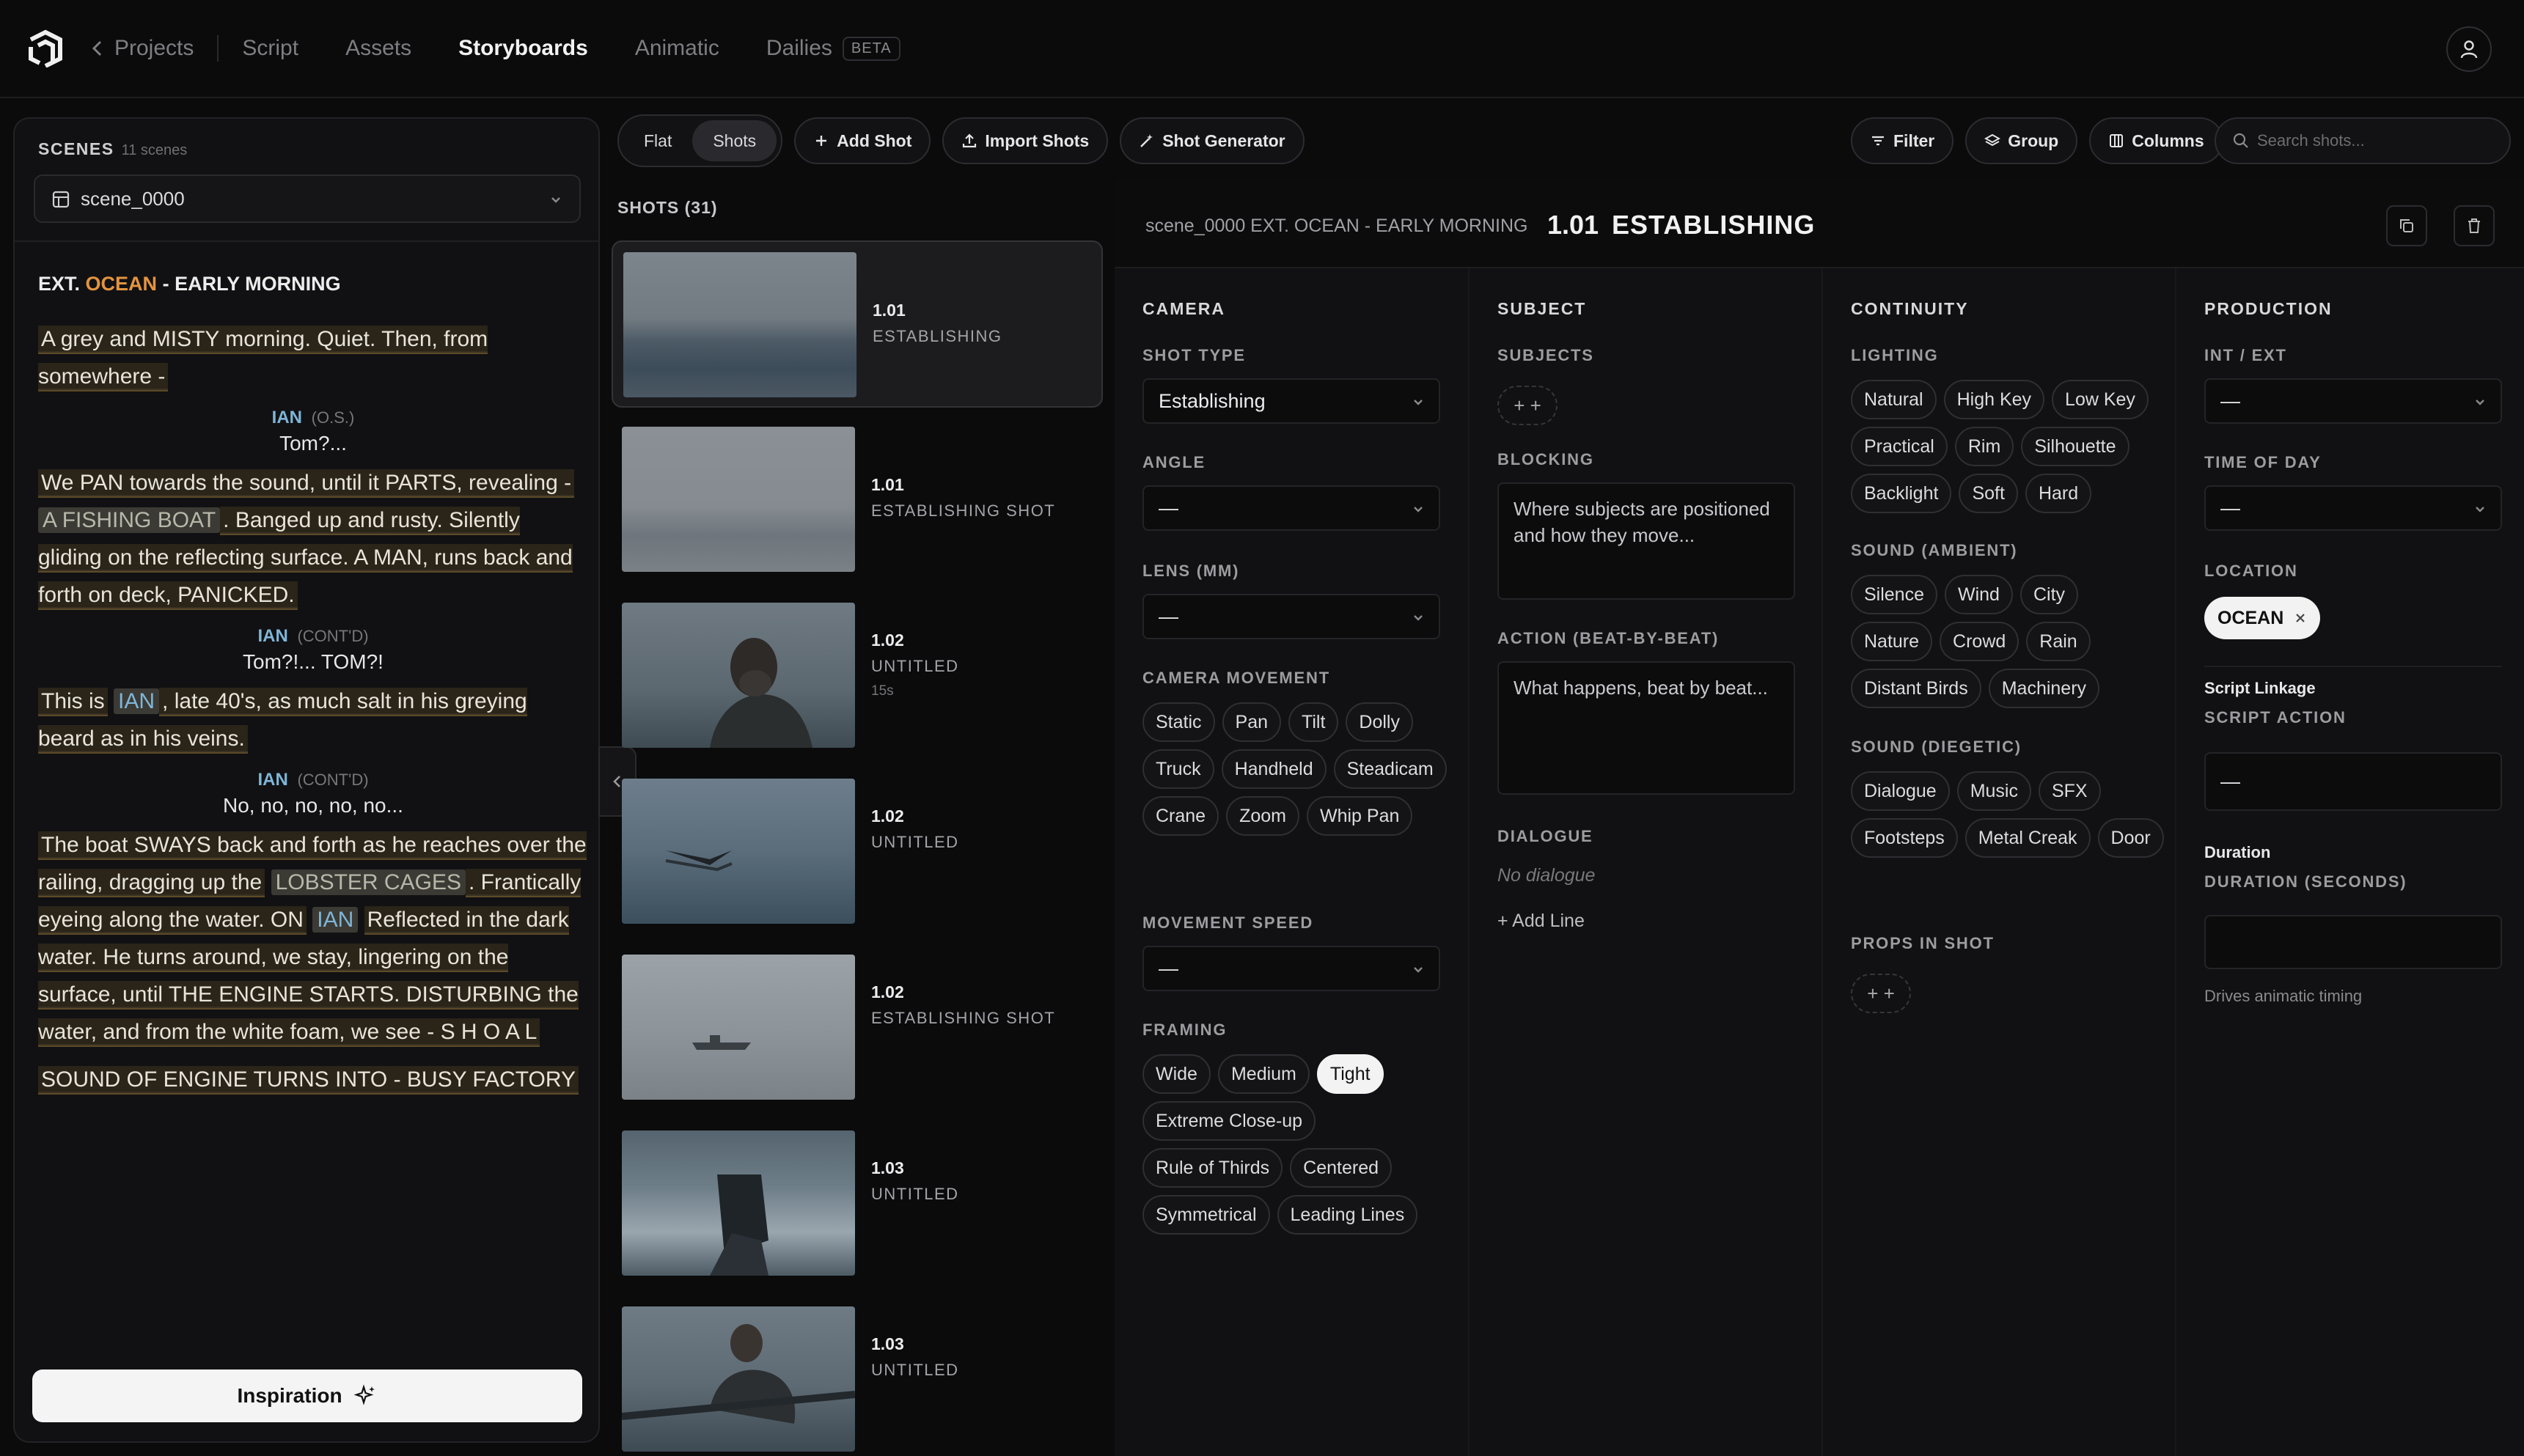 The image size is (2524, 1456). What do you see at coordinates (858, 851) in the screenshot?
I see `shot-card: 1.02 UNTITLED` at bounding box center [858, 851].